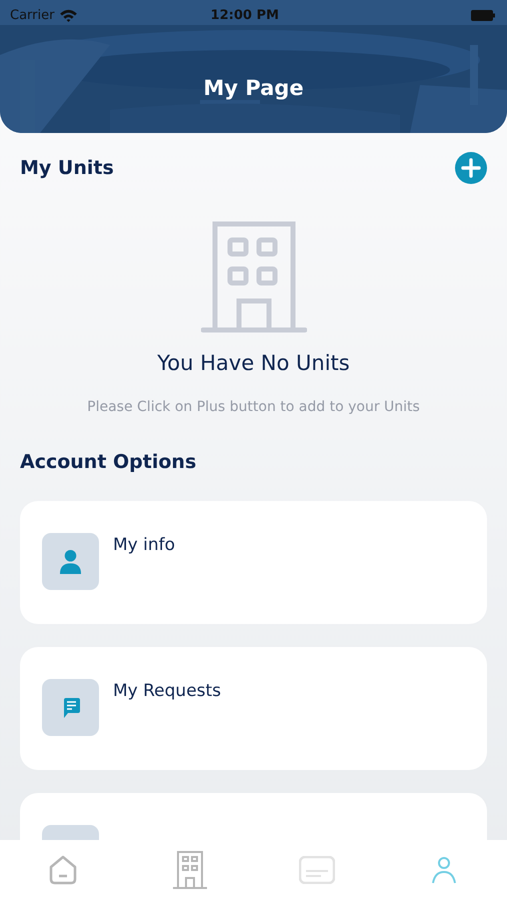  Describe the element at coordinates (144, 545) in the screenshot. I see `option-title: My info` at that location.